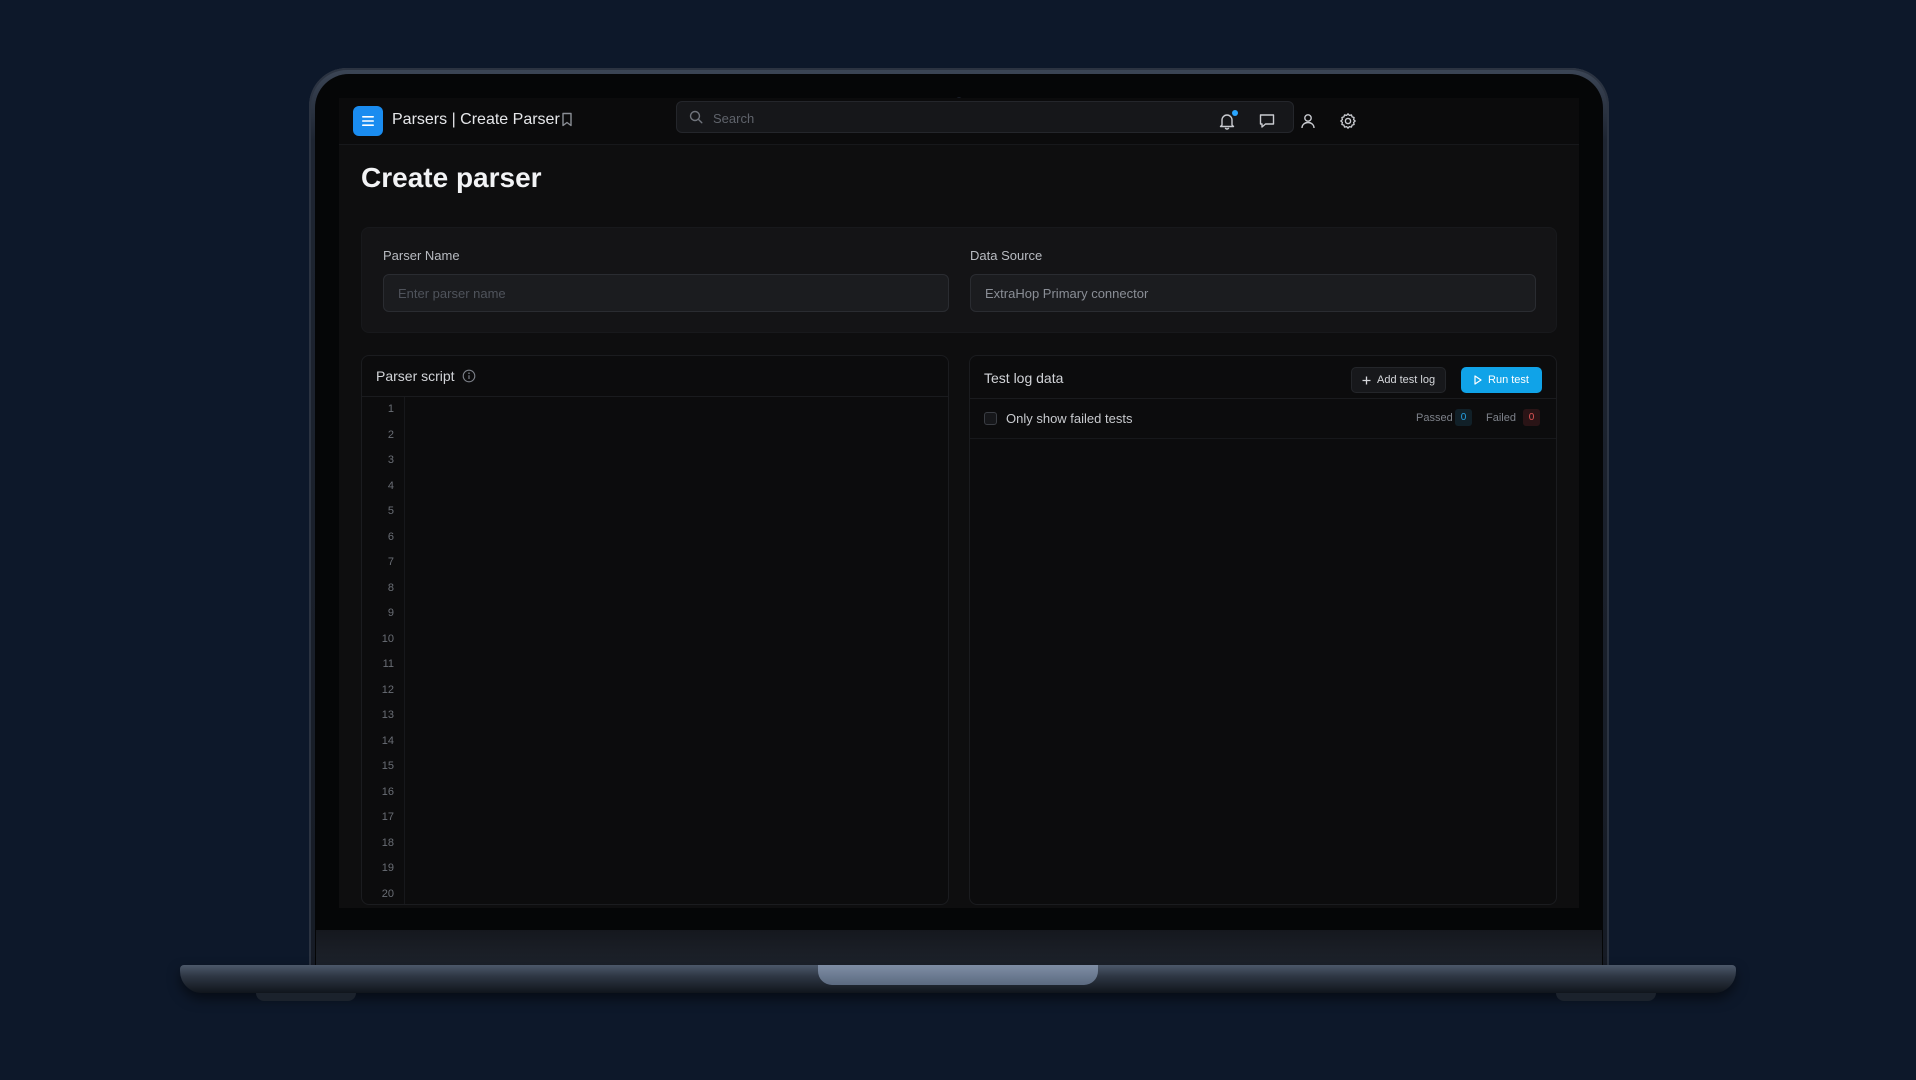 The width and height of the screenshot is (1916, 1080). What do you see at coordinates (1006, 255) in the screenshot?
I see `data-source-label: Data Source` at bounding box center [1006, 255].